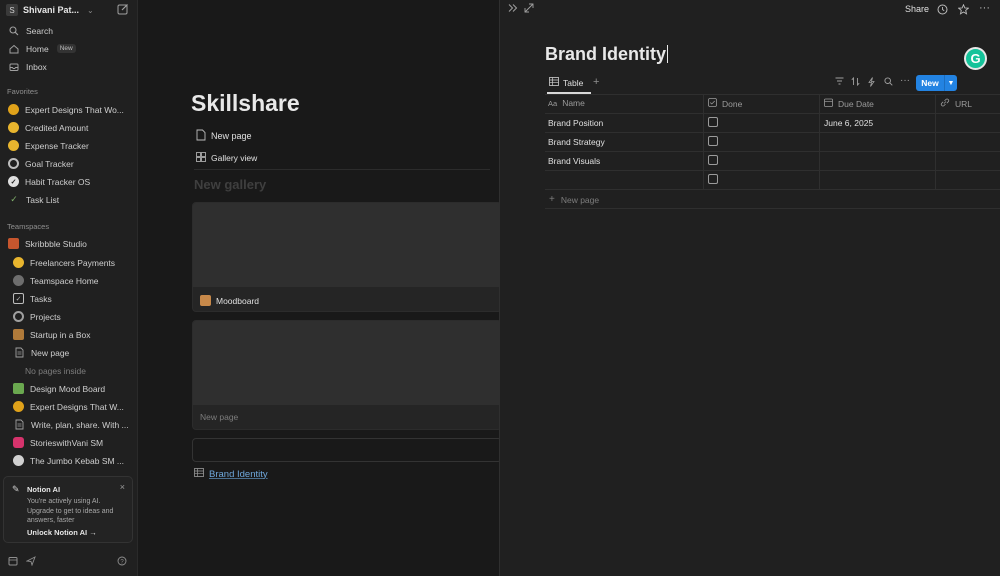  What do you see at coordinates (18, 334) in the screenshot?
I see `box-icon` at bounding box center [18, 334].